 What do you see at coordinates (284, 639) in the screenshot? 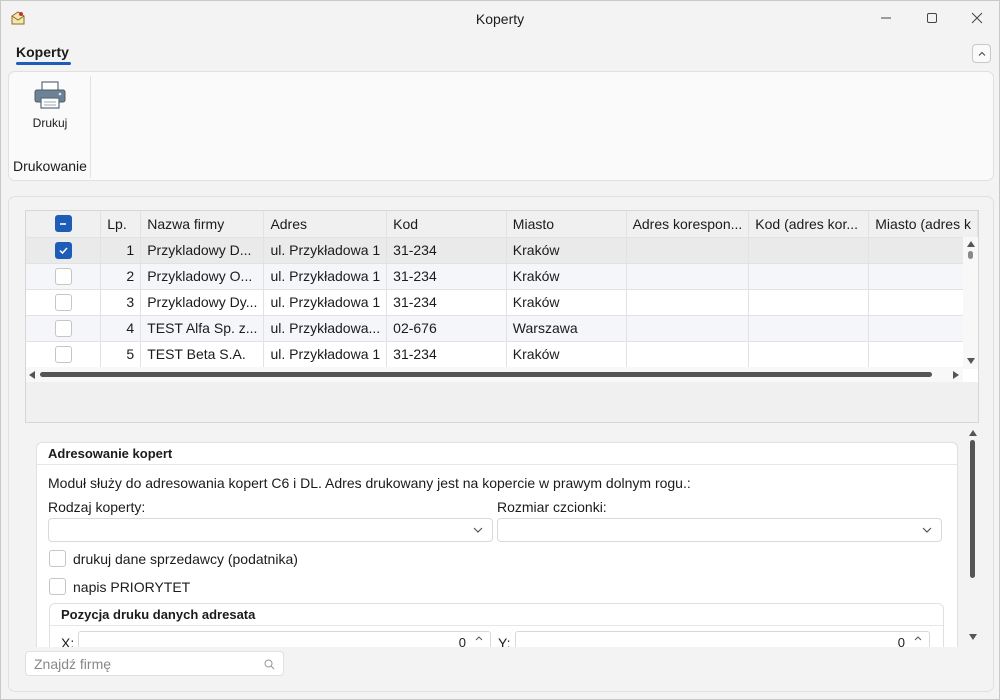
I see `x-position-input: 0` at bounding box center [284, 639].